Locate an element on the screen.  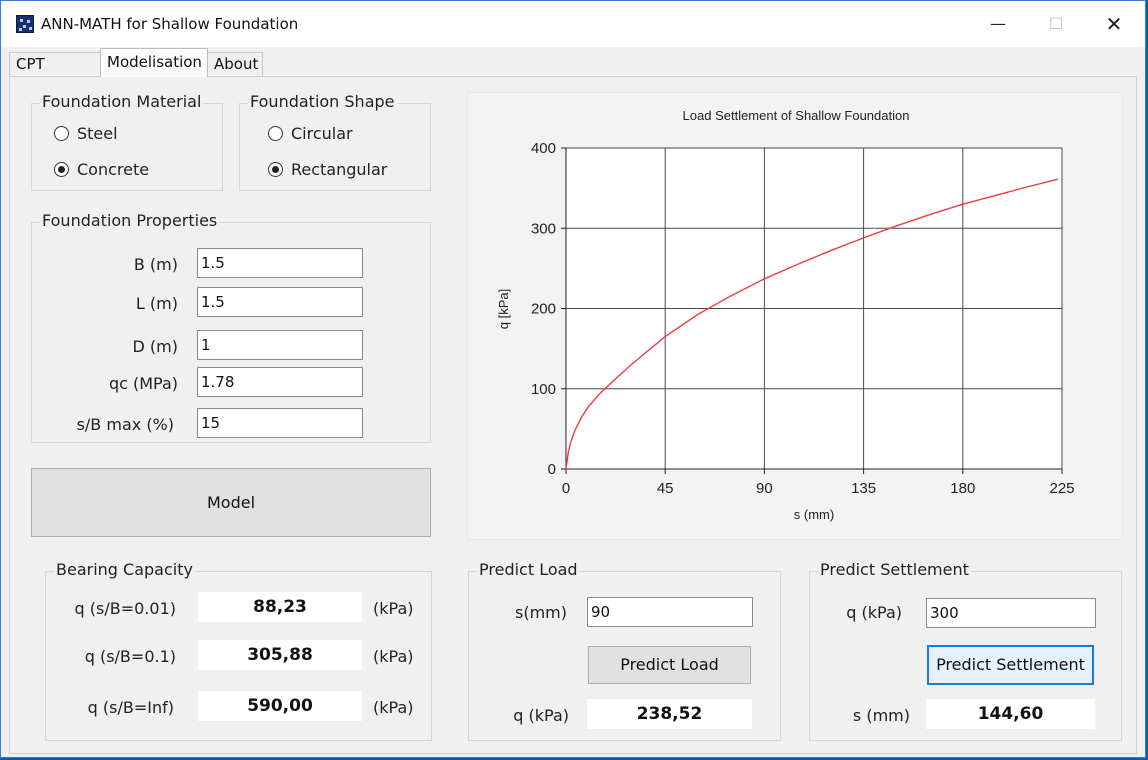
foundation-shape-group: Foundation Shape Circular Rectangular is located at coordinates (335, 141).